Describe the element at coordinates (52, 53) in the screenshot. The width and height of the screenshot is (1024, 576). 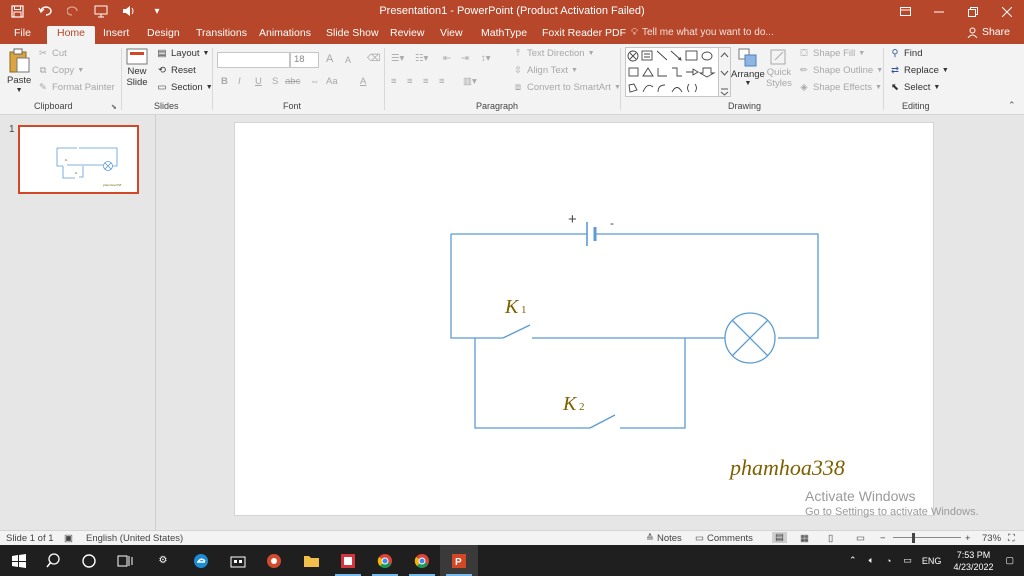
I see `cut-button: ✂ Cut` at that location.